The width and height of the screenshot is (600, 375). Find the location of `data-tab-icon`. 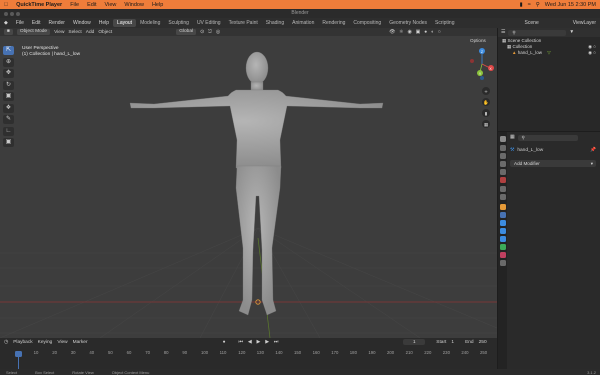

data-tab-icon is located at coordinates (502, 247).